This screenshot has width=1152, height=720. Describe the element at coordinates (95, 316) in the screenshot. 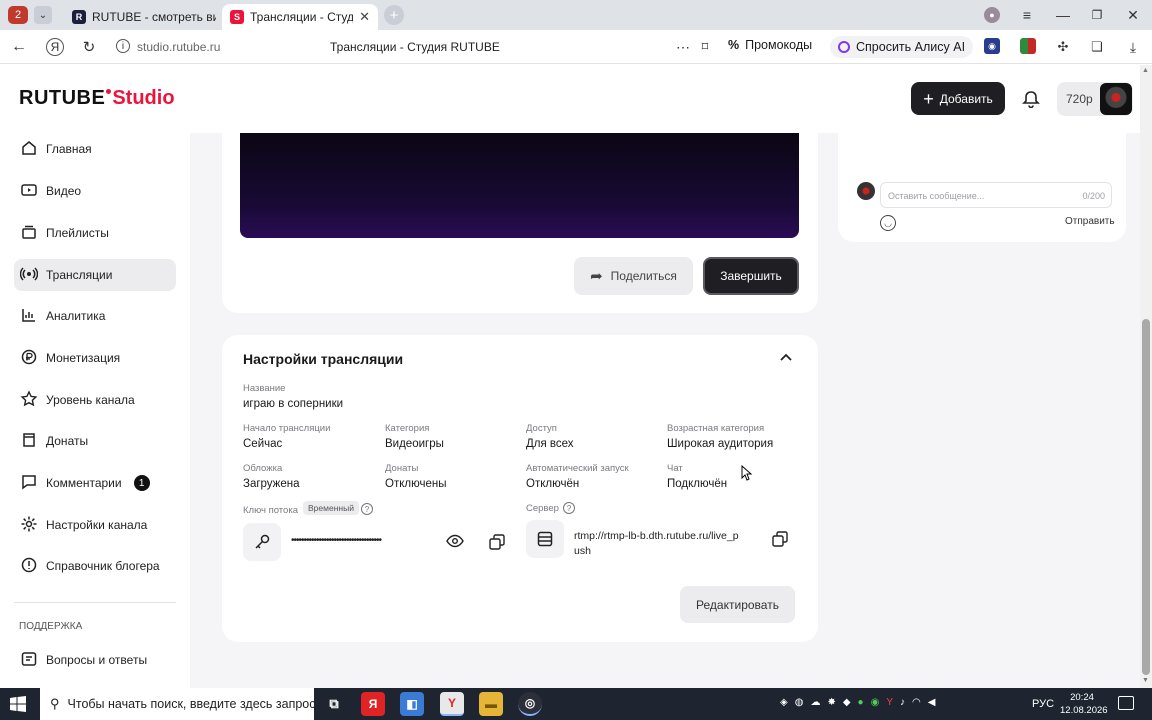

I see `sidebar-item-analytics: Аналитика` at that location.